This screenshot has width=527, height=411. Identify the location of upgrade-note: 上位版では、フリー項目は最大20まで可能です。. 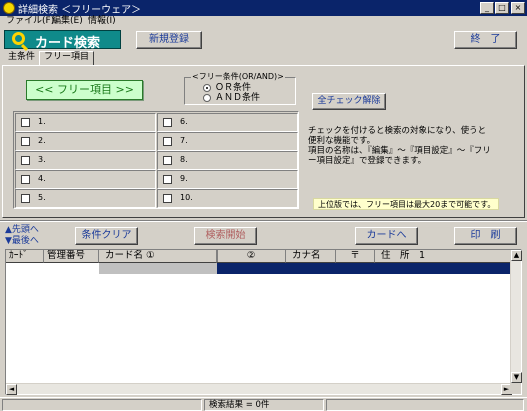
(406, 204).